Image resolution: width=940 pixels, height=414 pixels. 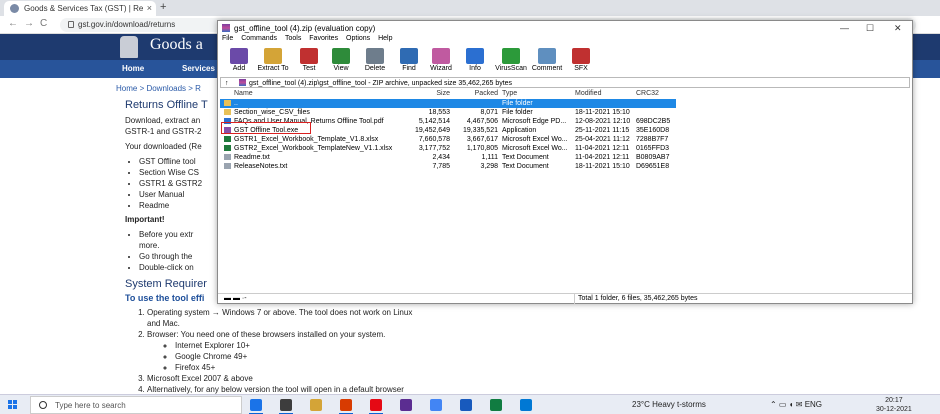 I want to click on maximize-button: ☐, so click(x=870, y=28).